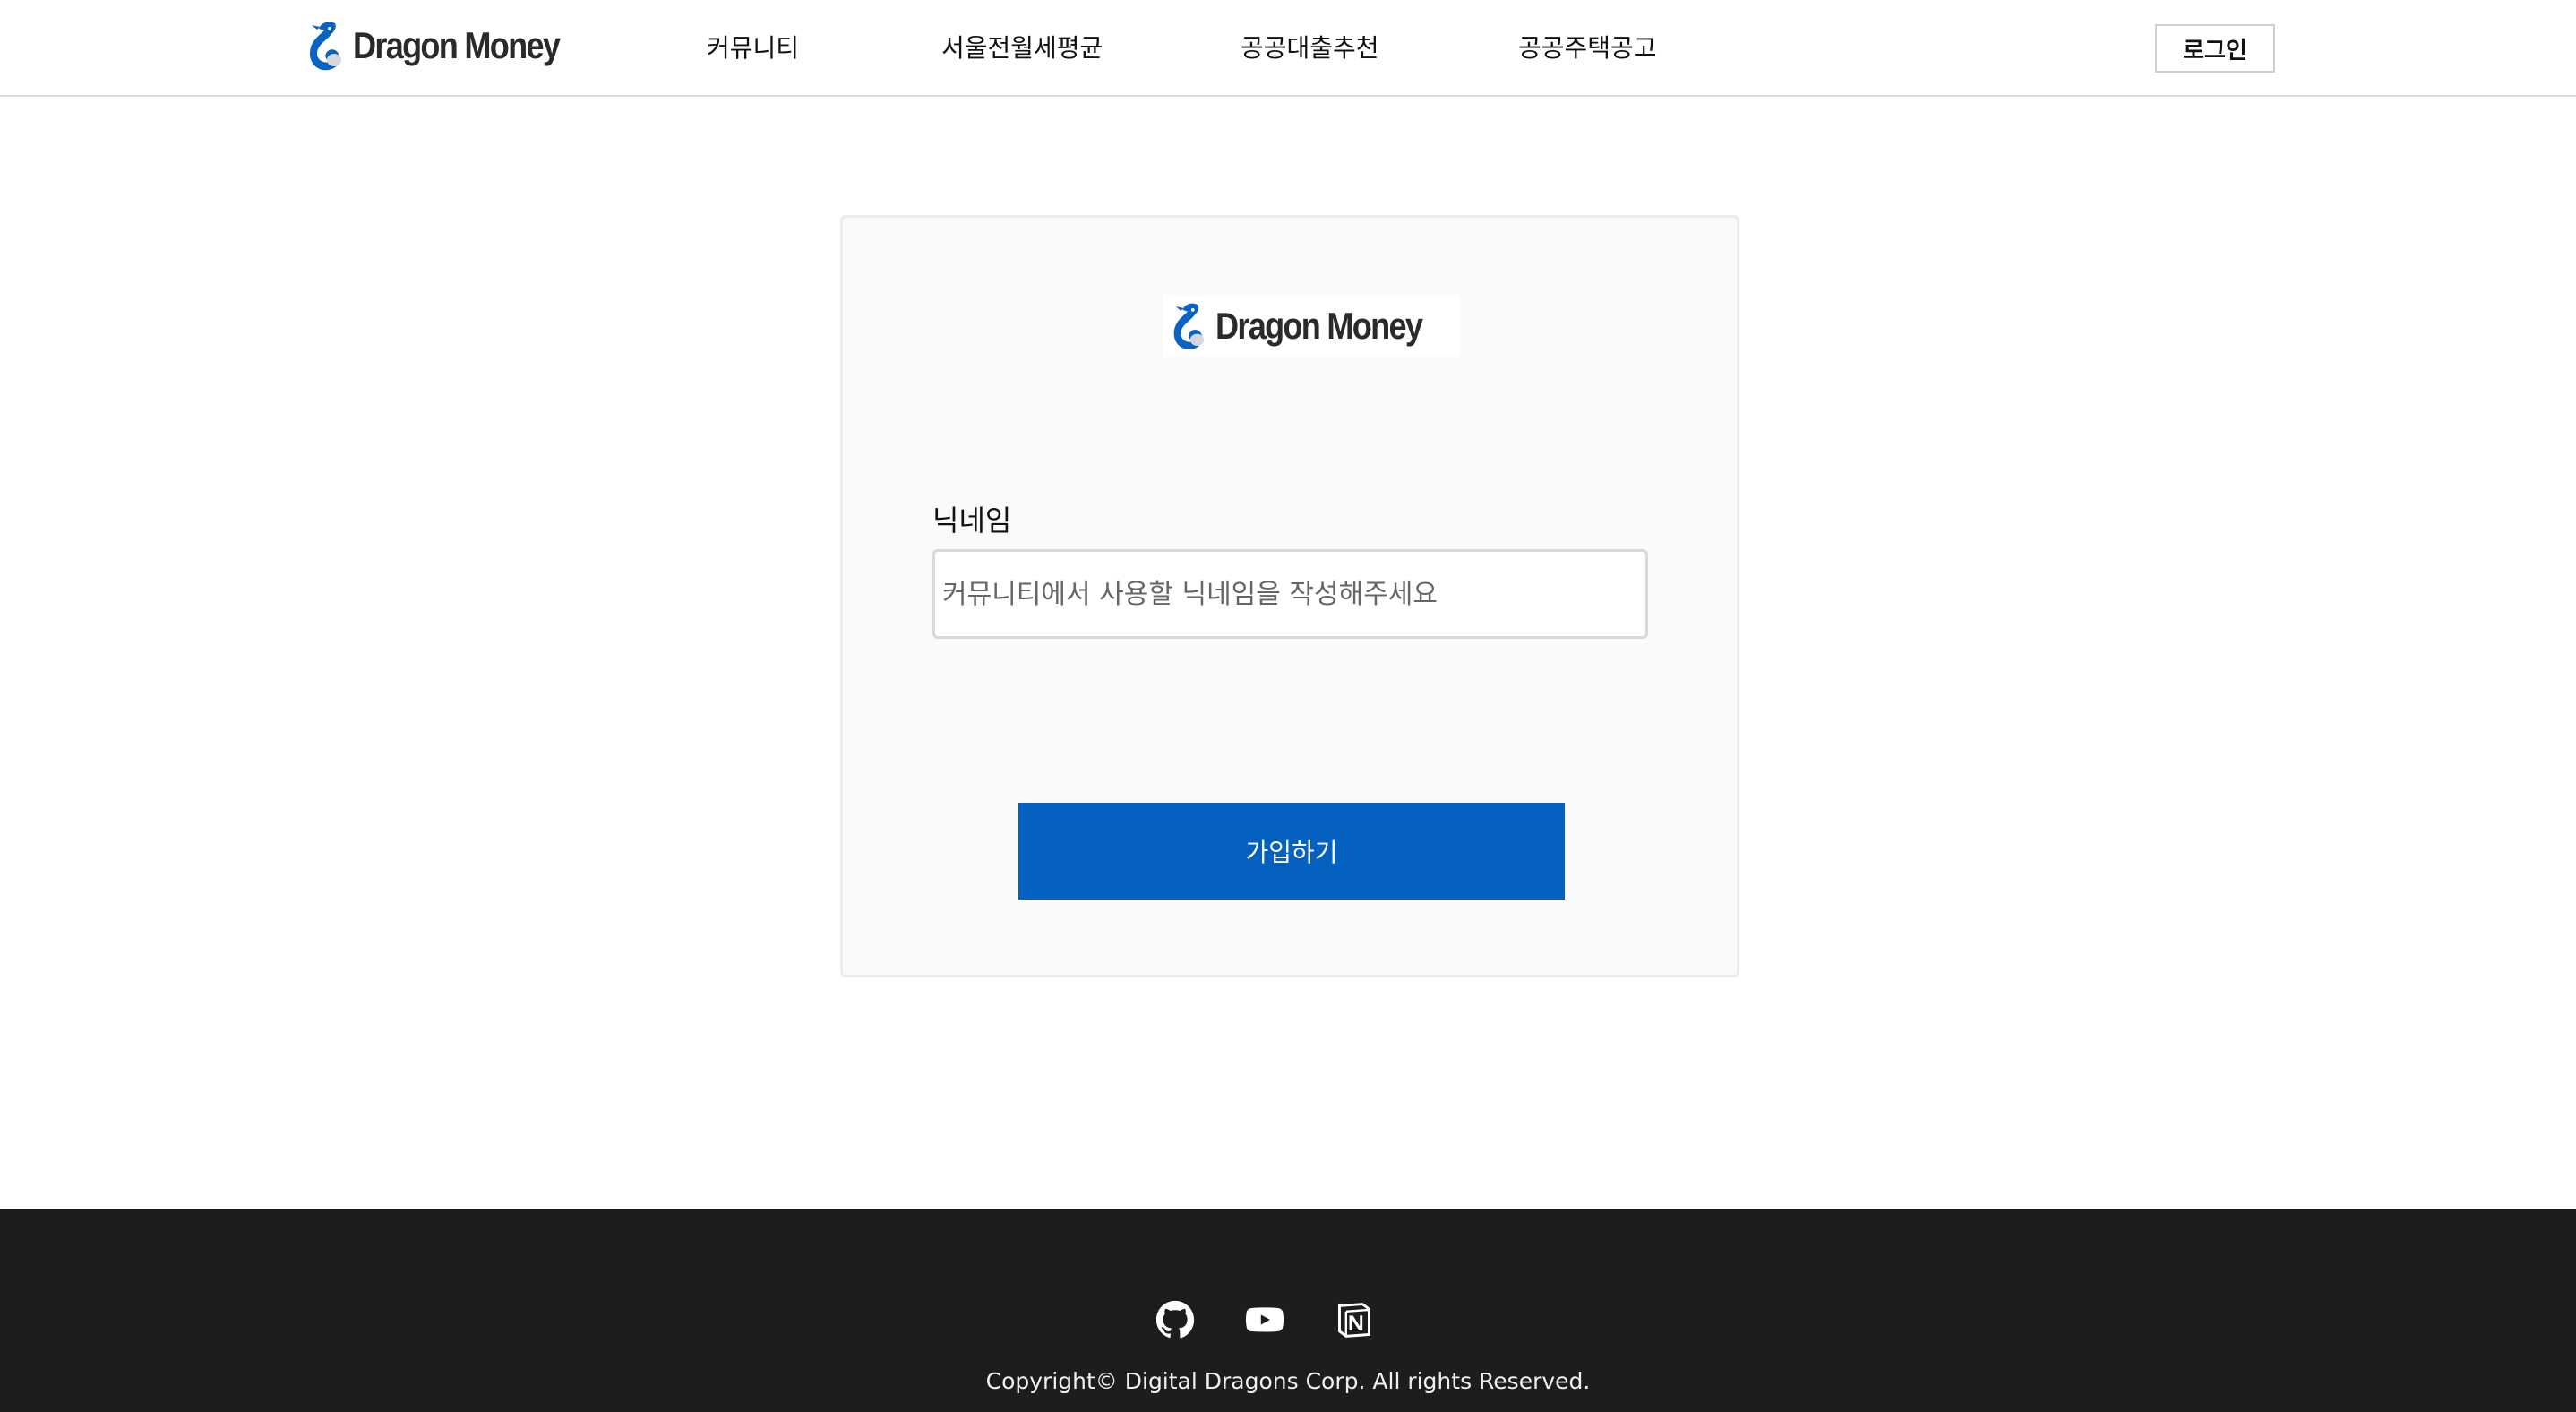 This screenshot has width=2576, height=1412. What do you see at coordinates (972, 521) in the screenshot?
I see `nickname-label: 닉네임` at bounding box center [972, 521].